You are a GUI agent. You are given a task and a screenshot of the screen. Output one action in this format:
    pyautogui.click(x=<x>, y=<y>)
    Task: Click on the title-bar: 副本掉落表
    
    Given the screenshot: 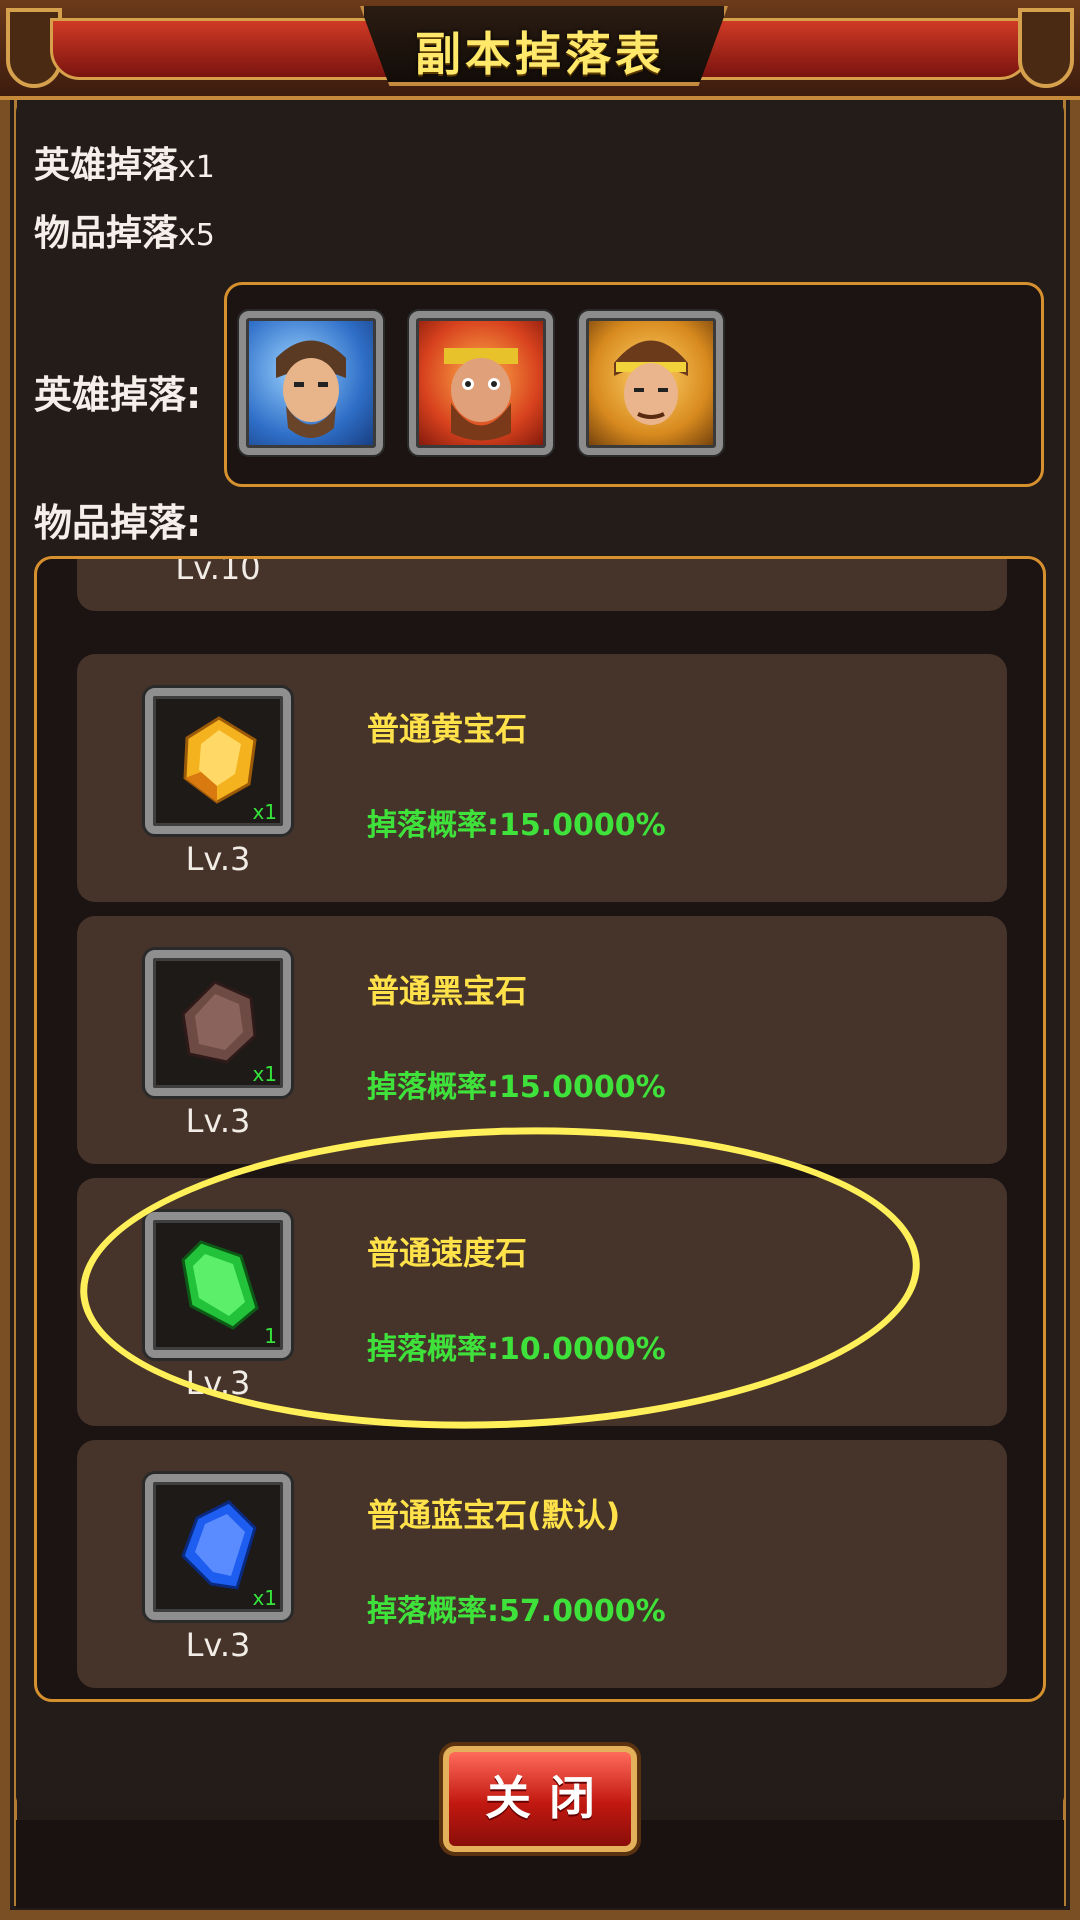 What is the action you would take?
    pyautogui.click(x=540, y=50)
    